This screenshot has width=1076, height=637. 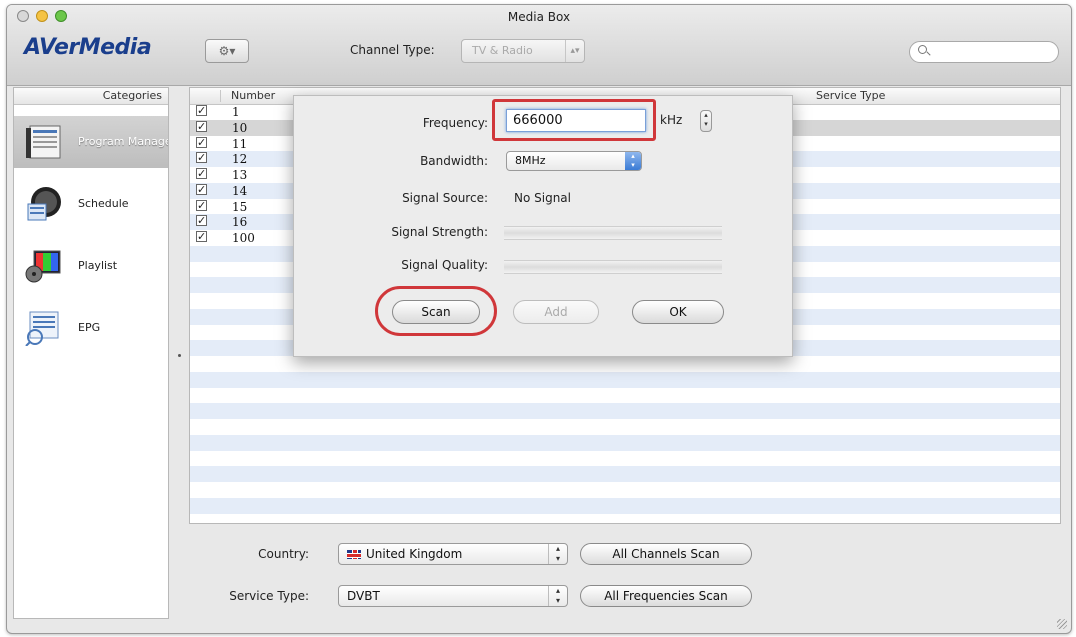 What do you see at coordinates (103, 203) in the screenshot?
I see `sidebar-item-label: Schedule` at bounding box center [103, 203].